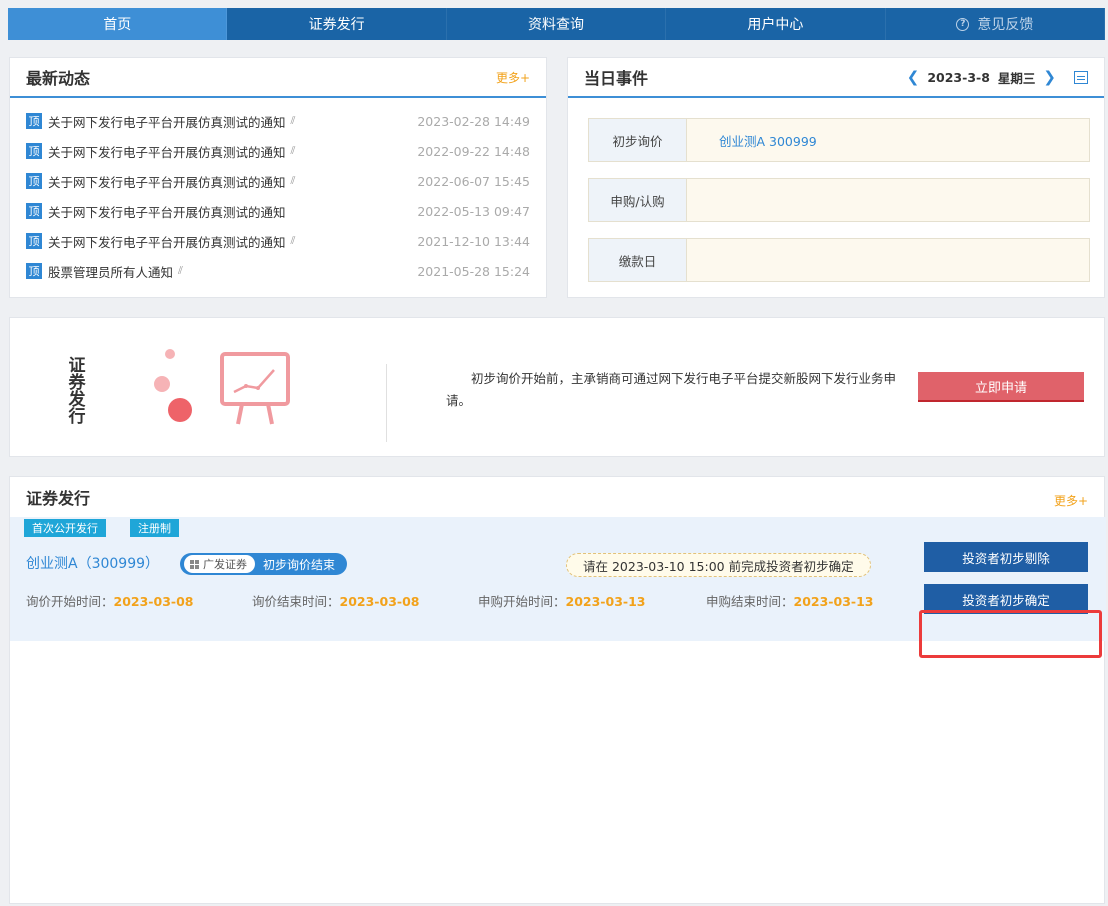 The width and height of the screenshot is (1108, 906). Describe the element at coordinates (225, 564) in the screenshot. I see `broker-name: 广发证券` at that location.